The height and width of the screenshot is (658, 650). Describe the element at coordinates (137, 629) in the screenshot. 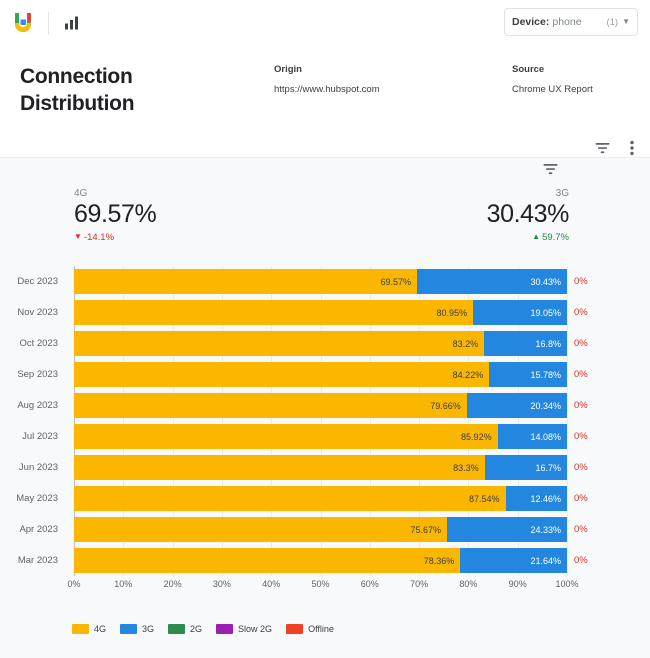

I see `legend-item-3g: 3G` at that location.